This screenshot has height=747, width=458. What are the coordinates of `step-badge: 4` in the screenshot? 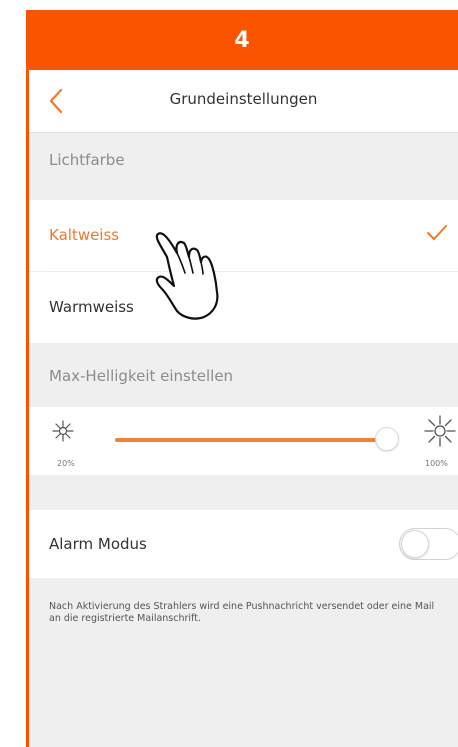 It's located at (242, 40).